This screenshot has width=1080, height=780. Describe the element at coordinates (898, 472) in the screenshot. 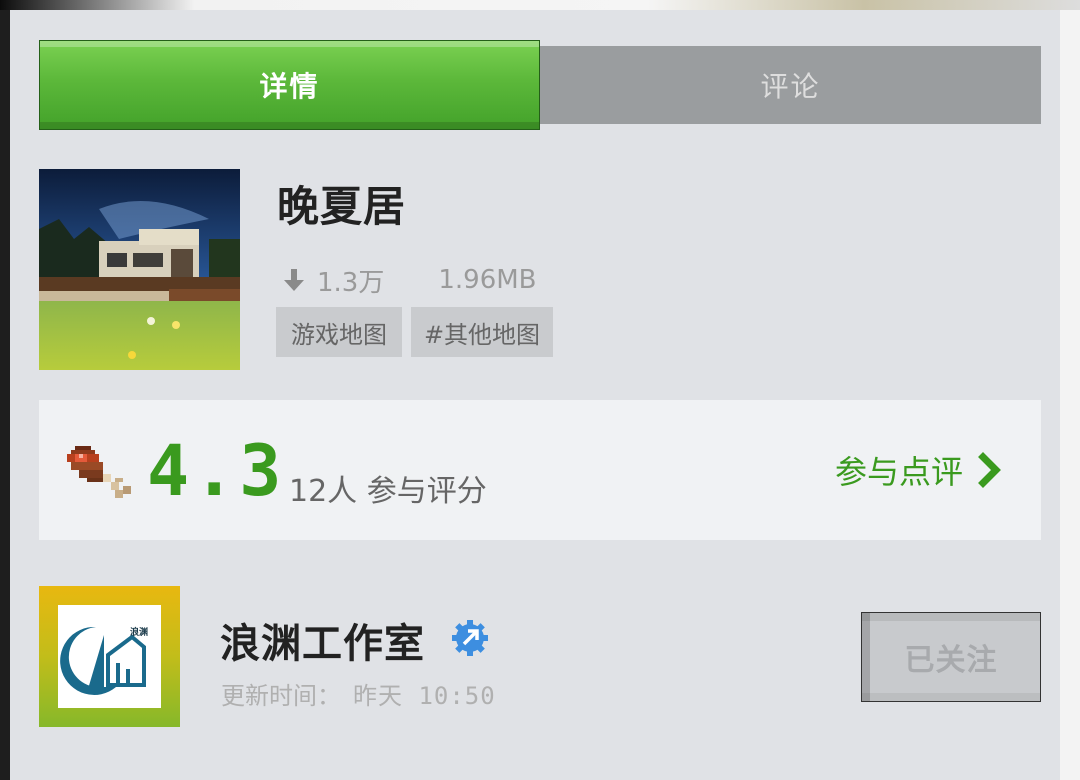

I see `review-button-label: 参与点评` at that location.